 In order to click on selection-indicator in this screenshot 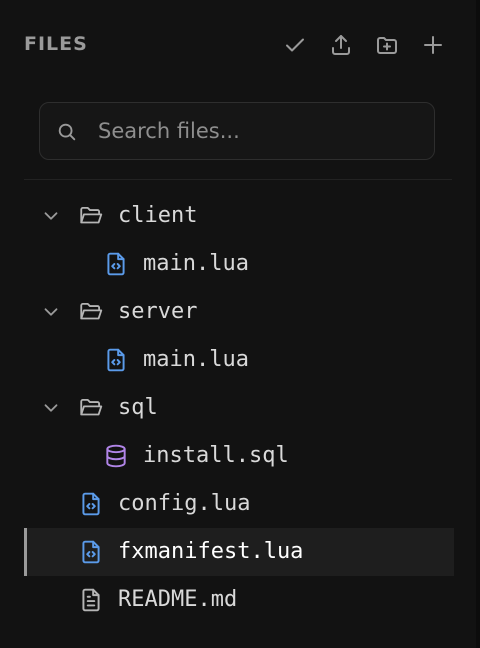, I will do `click(25, 552)`.